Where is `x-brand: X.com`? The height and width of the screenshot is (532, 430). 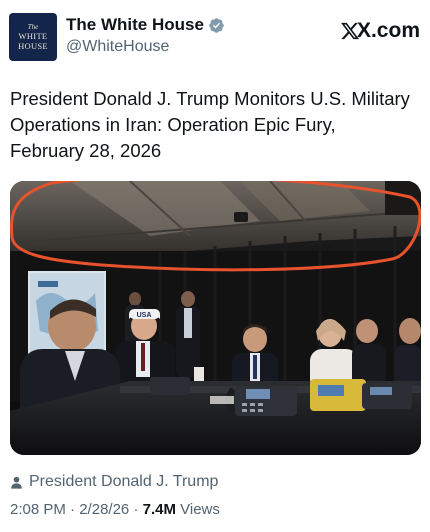
x-brand: X.com is located at coordinates (380, 31).